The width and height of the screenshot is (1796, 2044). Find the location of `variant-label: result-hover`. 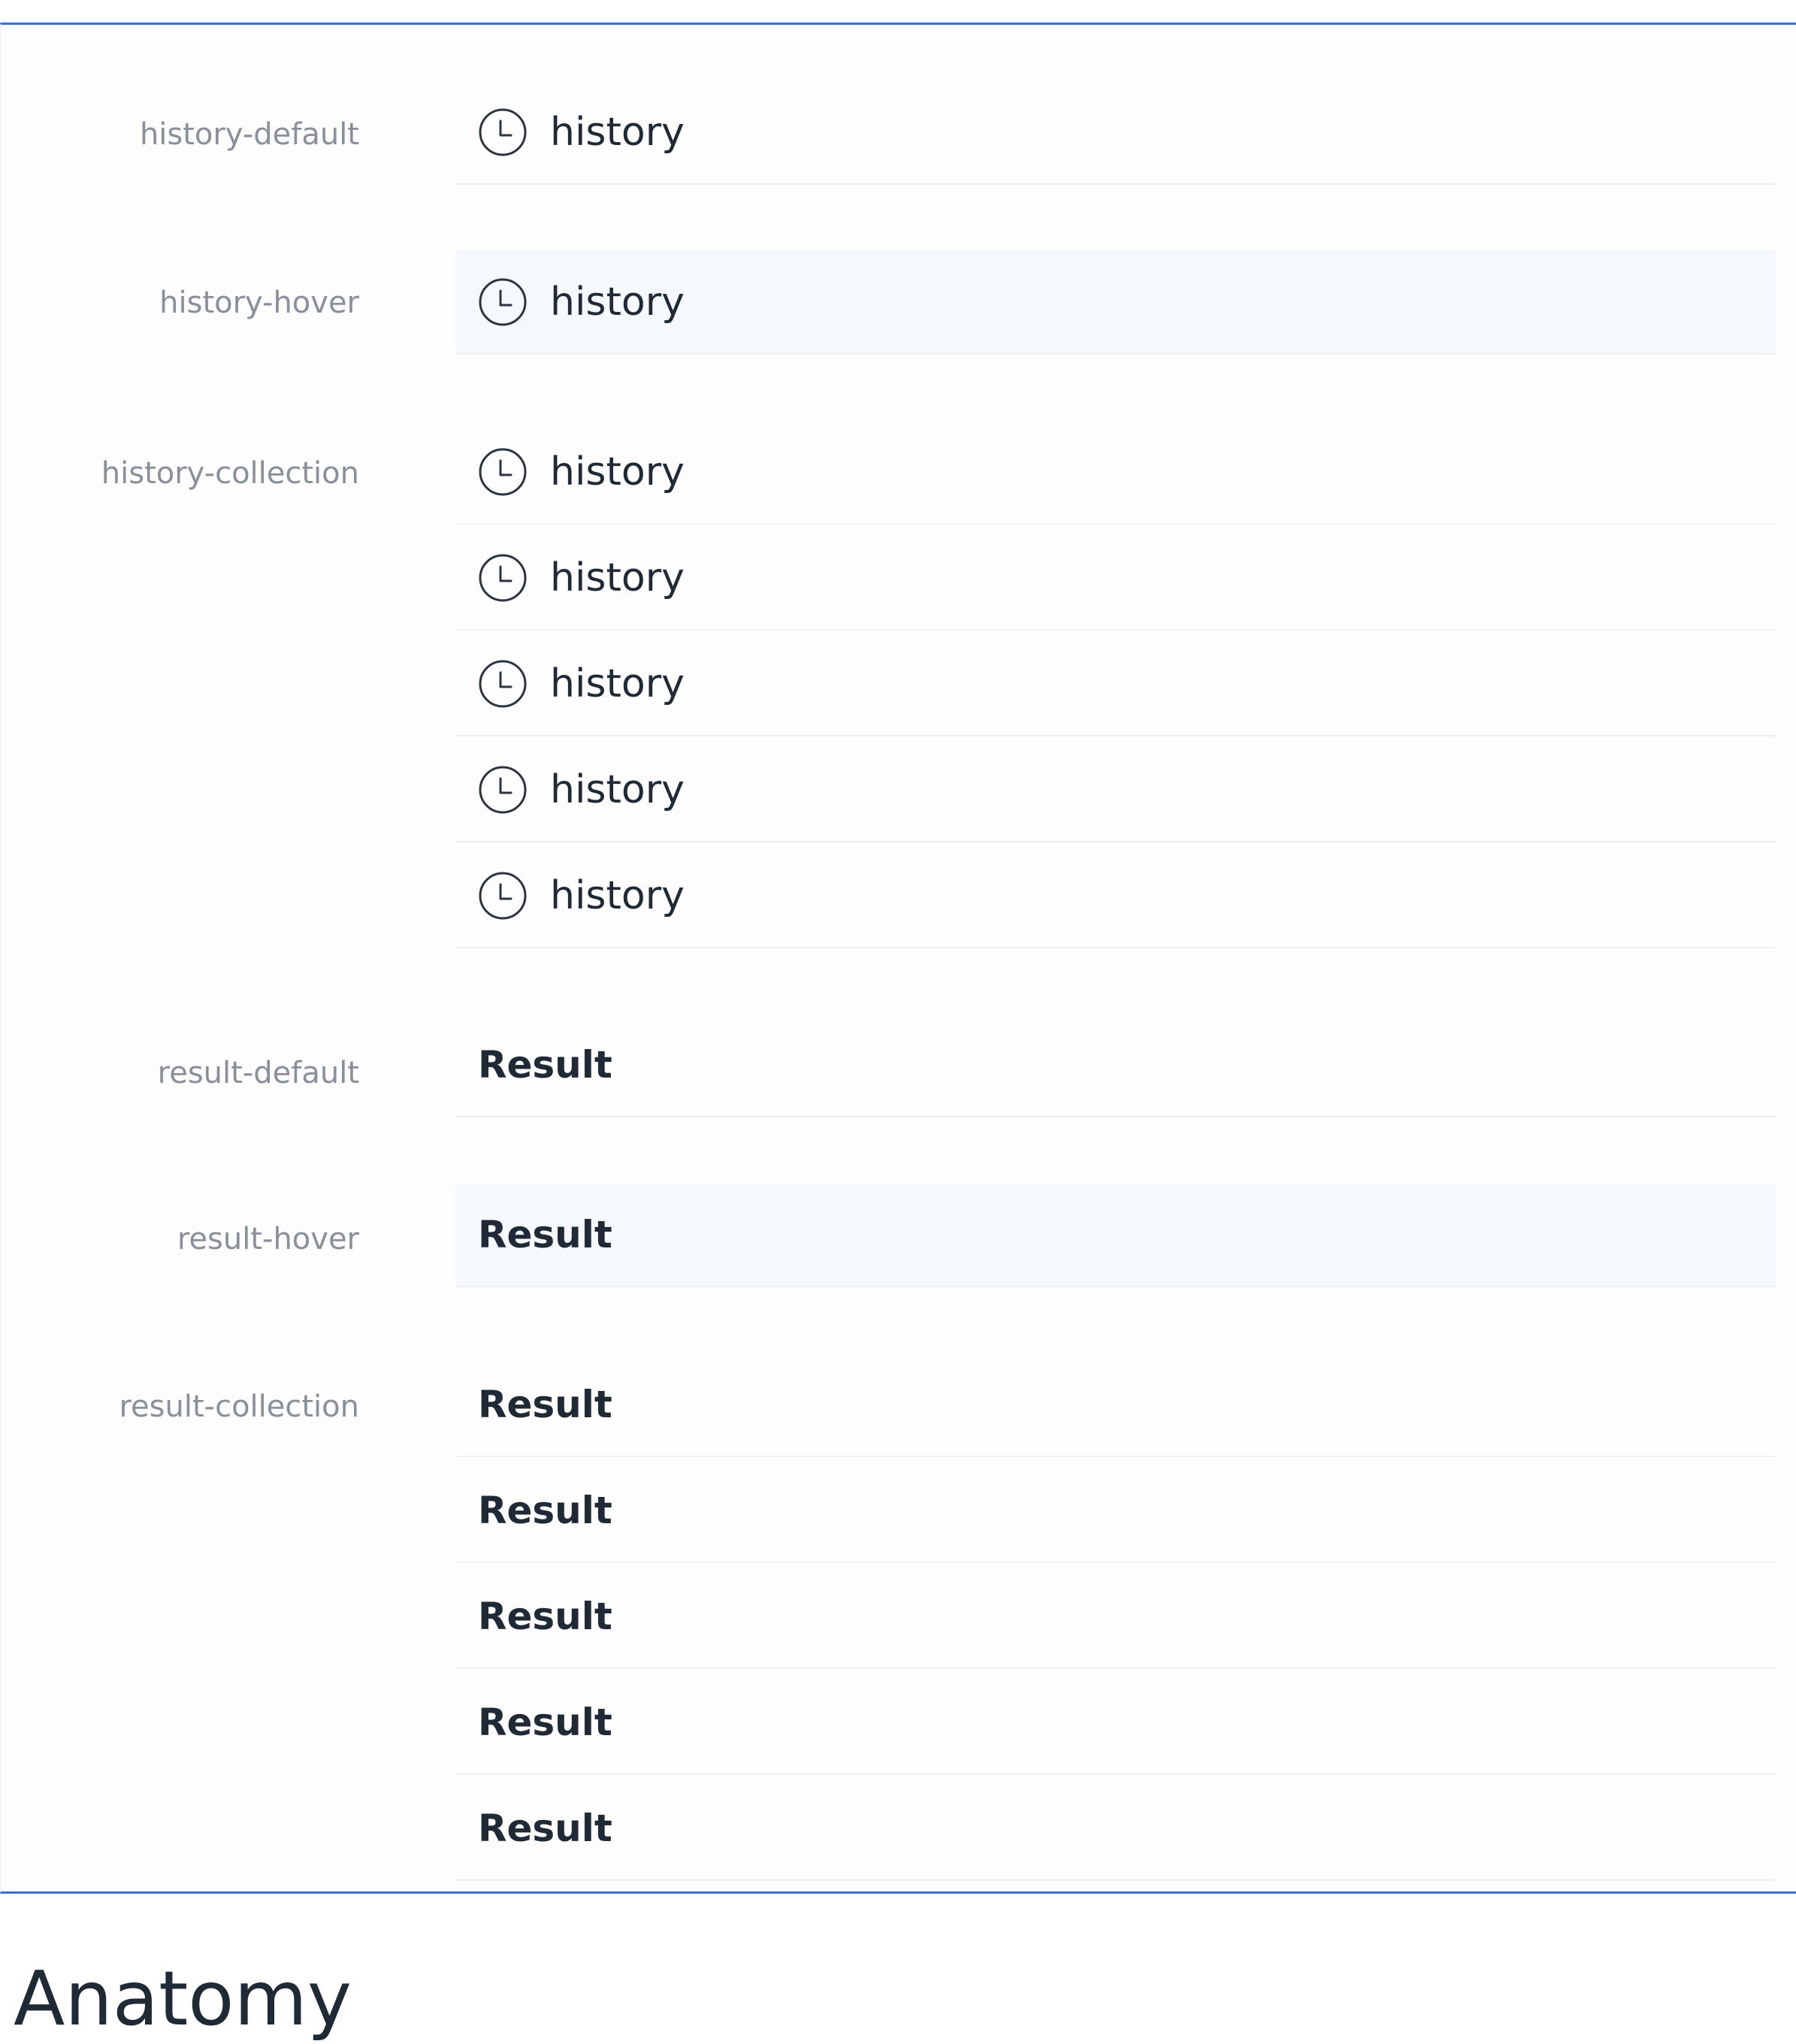

variant-label: result-hover is located at coordinates (268, 1239).